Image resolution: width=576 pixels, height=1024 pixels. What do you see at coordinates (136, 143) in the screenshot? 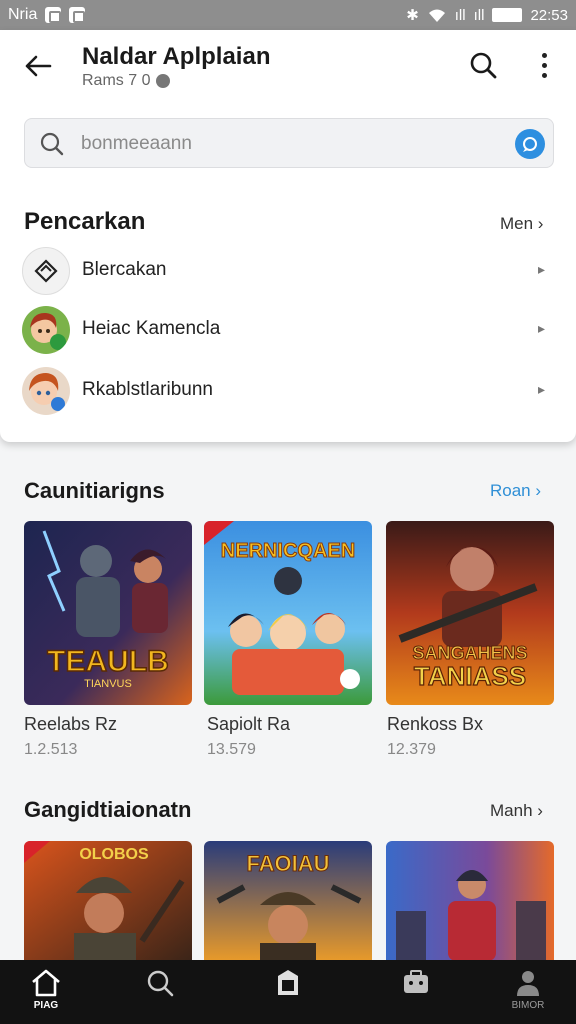
I see `search-placeholder: bonmeeaann` at bounding box center [136, 143].